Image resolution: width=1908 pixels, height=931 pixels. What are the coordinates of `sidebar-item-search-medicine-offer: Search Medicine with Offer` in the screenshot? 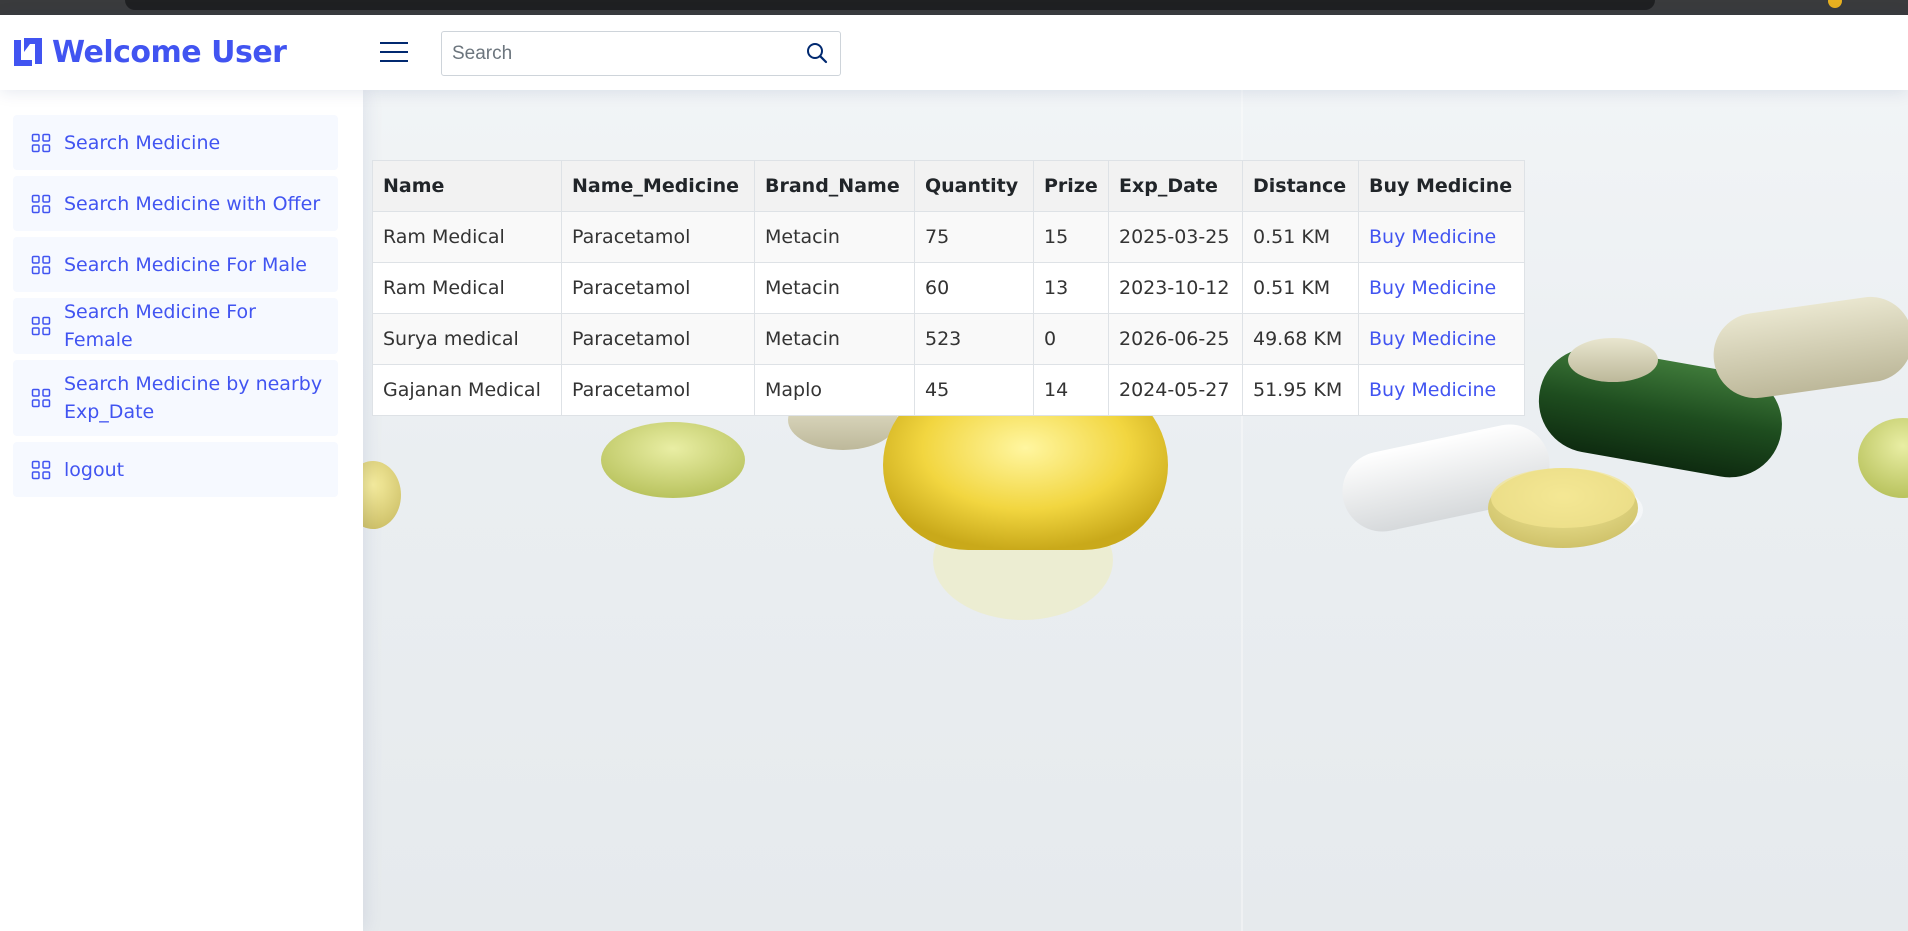 It's located at (175, 203).